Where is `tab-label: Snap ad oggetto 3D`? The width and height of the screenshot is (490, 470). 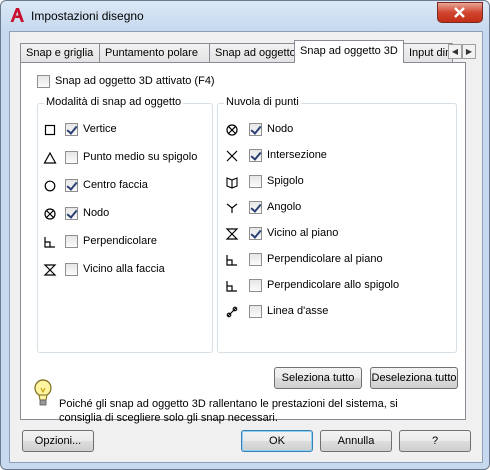
tab-label: Snap ad oggetto 3D is located at coordinates (349, 51).